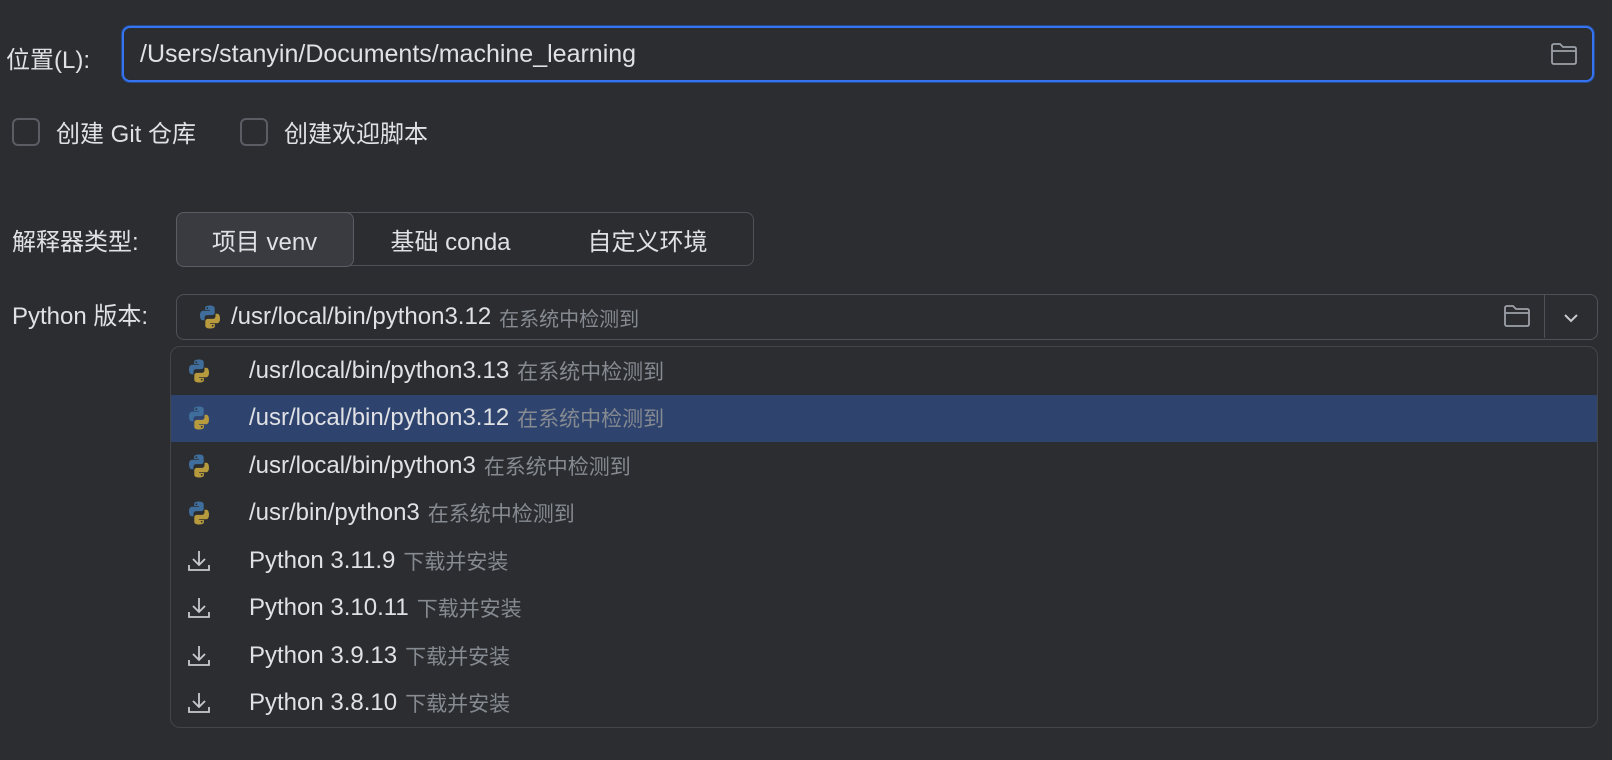 This screenshot has width=1612, height=760. Describe the element at coordinates (884, 609) in the screenshot. I see `list-item: Python 3.10.11 下载并安装` at that location.